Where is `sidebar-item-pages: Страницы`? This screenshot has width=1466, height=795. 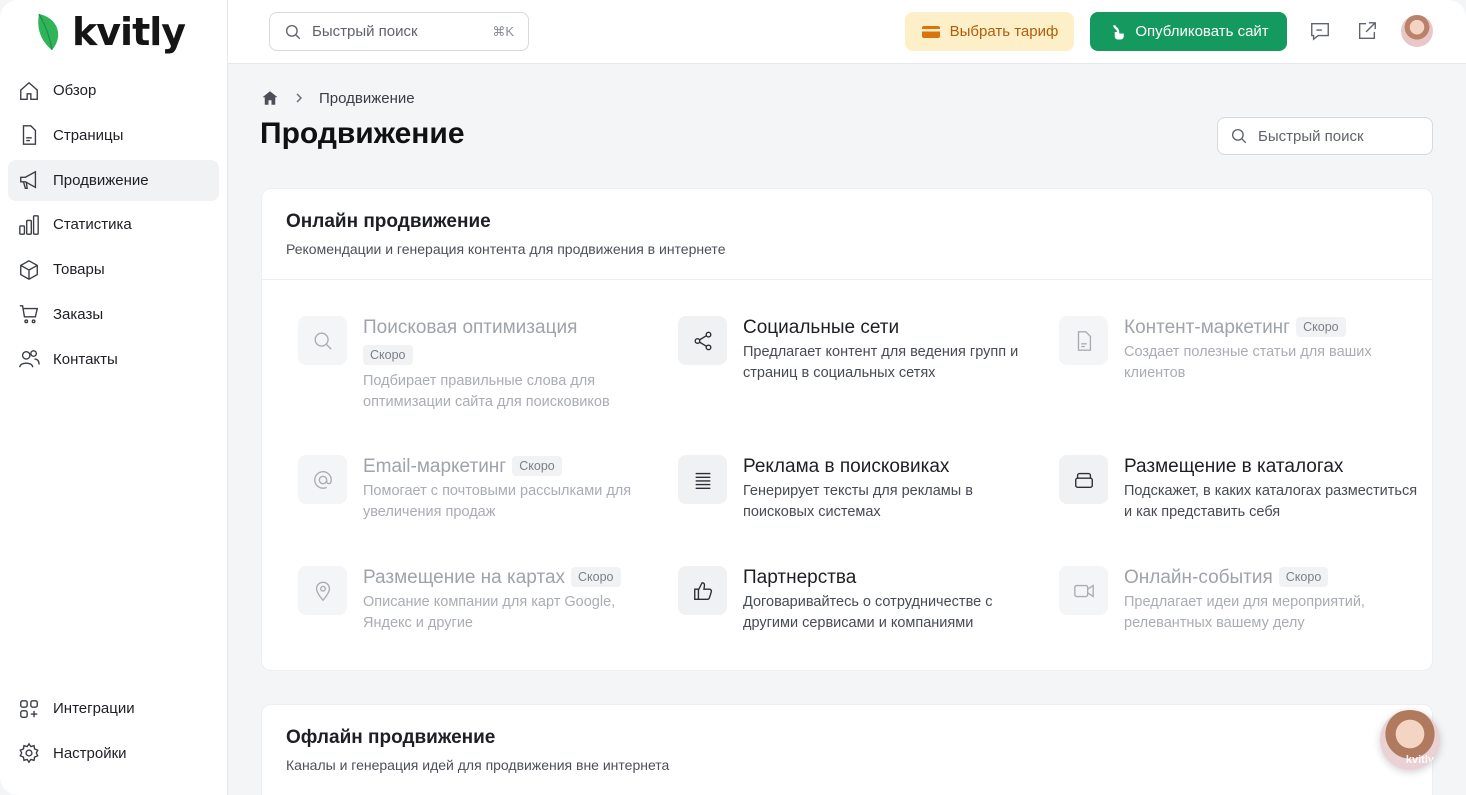
sidebar-item-pages: Страницы is located at coordinates (113, 135).